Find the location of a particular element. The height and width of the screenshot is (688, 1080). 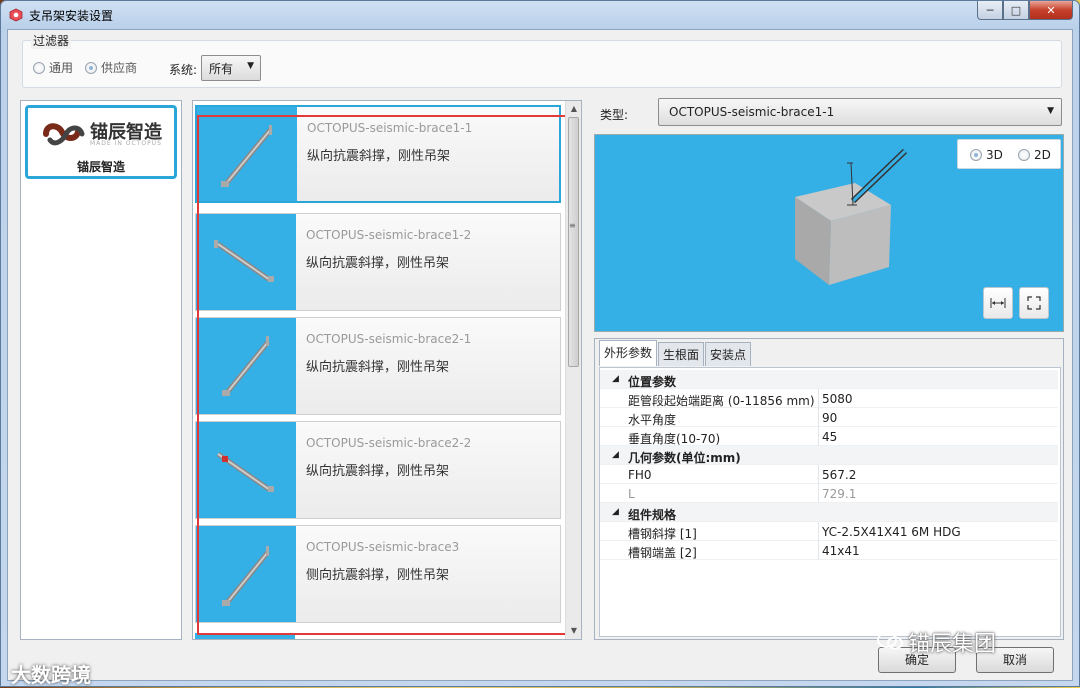

radio-3d-label: 3D is located at coordinates (994, 155).